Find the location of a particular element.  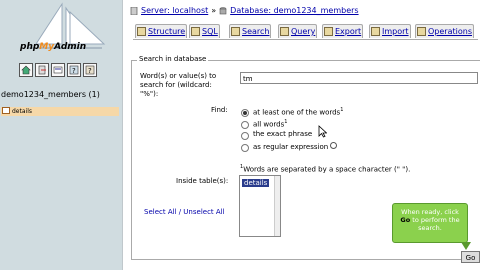

option-at-least-one-label: at least one of the words1 is located at coordinates (298, 112).